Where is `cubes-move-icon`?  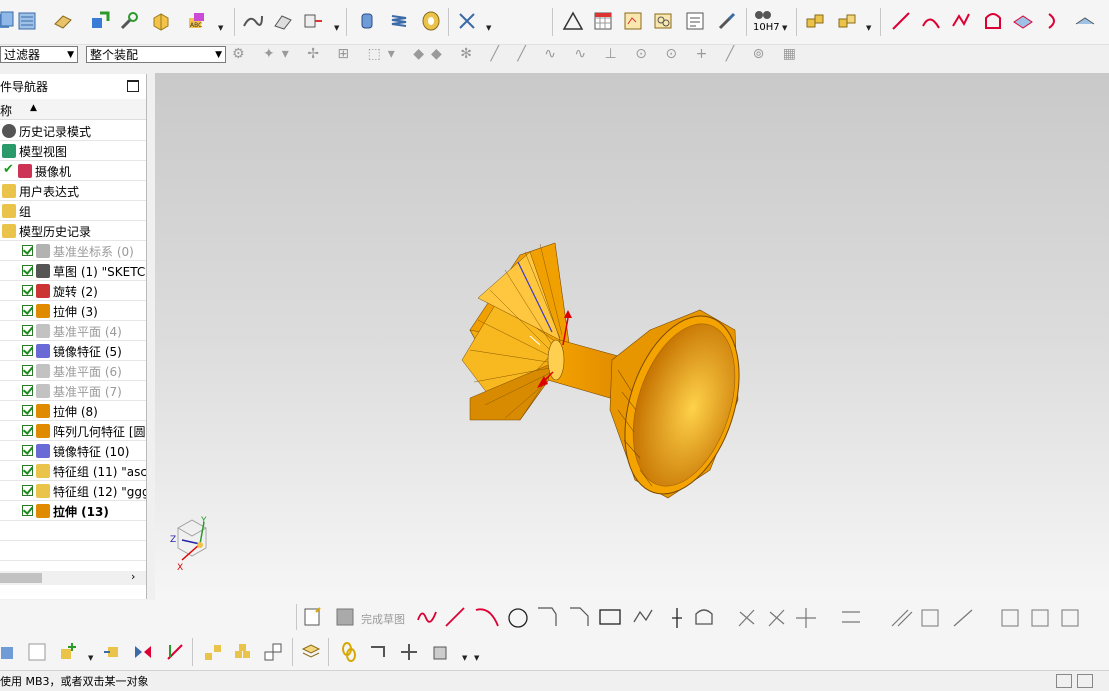
cubes-move-icon is located at coordinates (847, 21).